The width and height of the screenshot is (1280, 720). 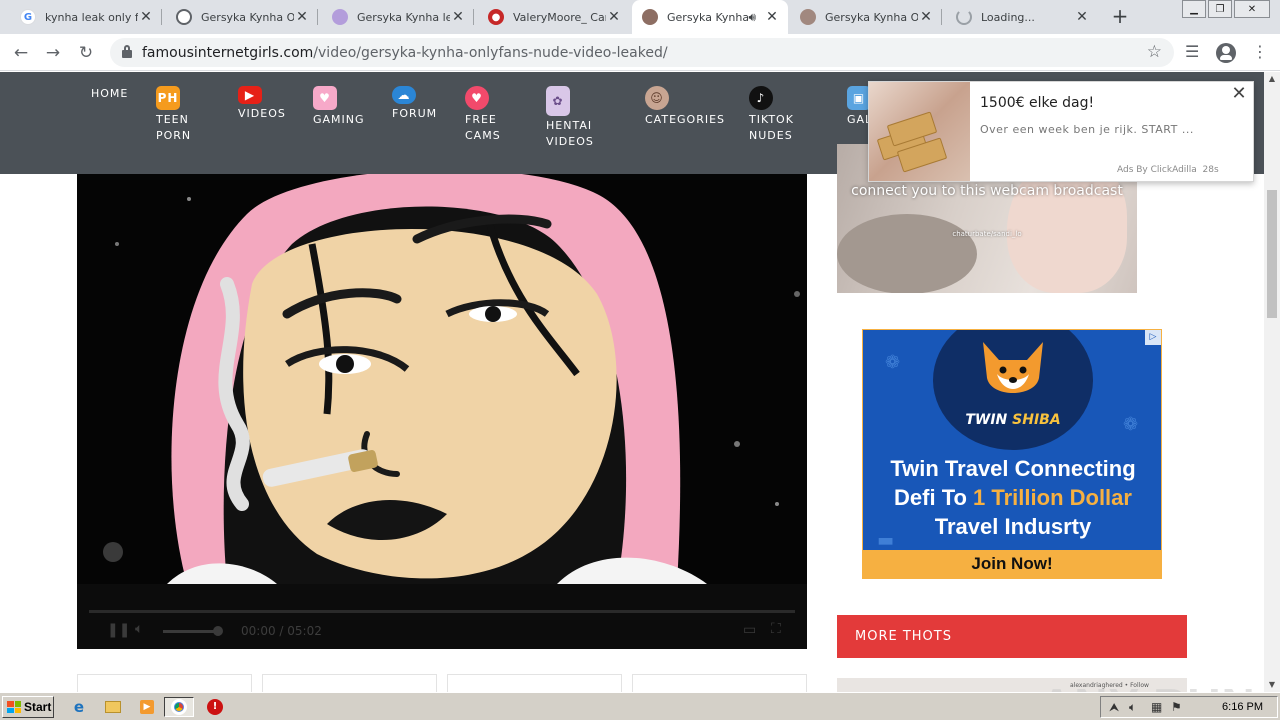 I want to click on tab-1: Gersyka Kynha OnlyFans ✕, so click(x=242, y=17).